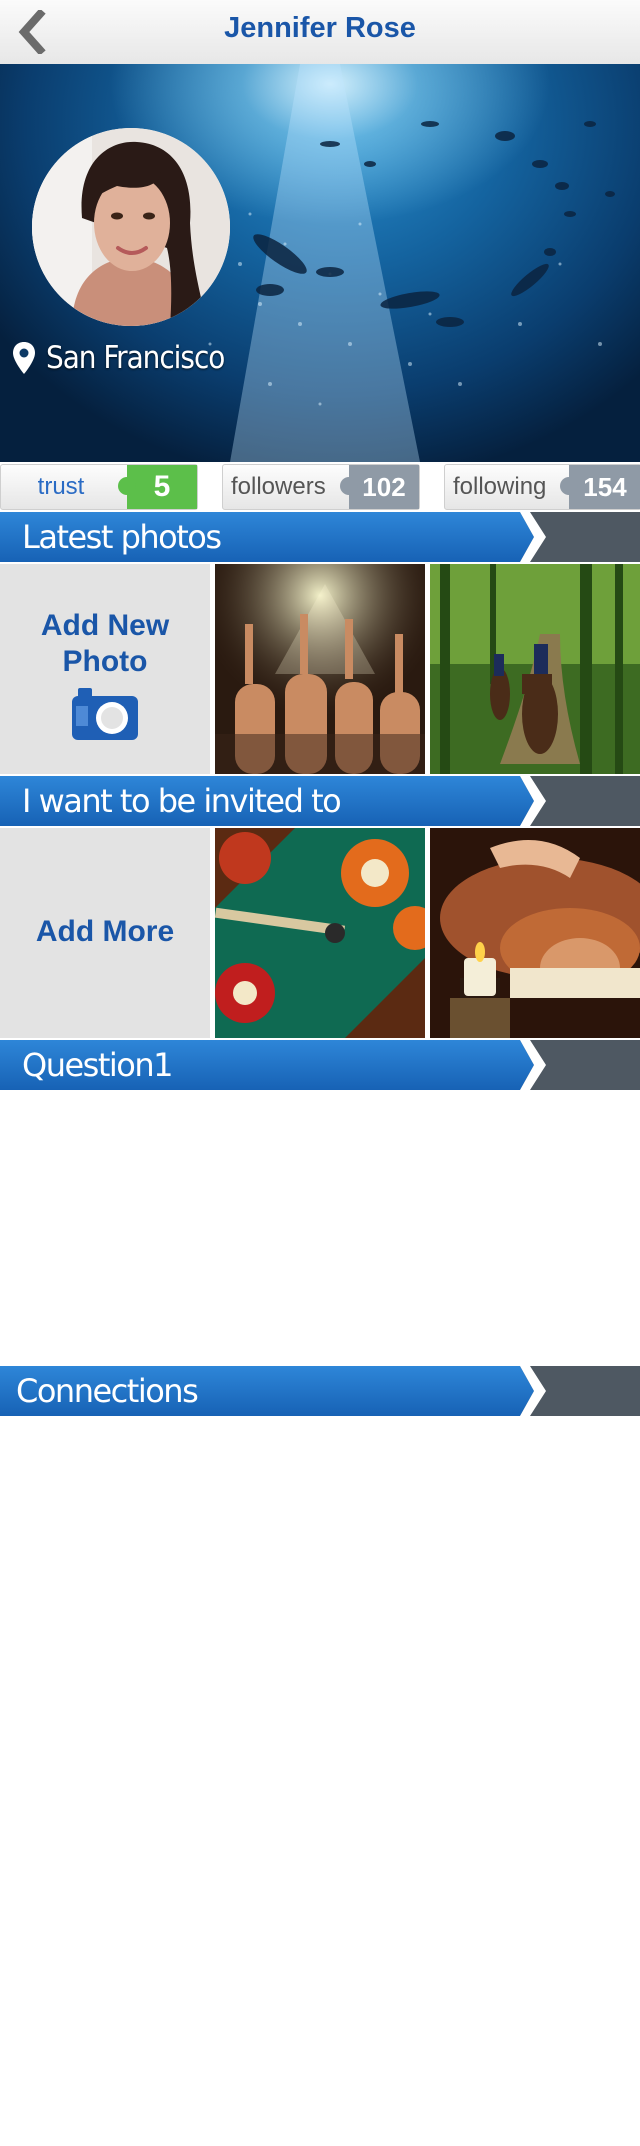  I want to click on photo-horseback, so click(535, 669).